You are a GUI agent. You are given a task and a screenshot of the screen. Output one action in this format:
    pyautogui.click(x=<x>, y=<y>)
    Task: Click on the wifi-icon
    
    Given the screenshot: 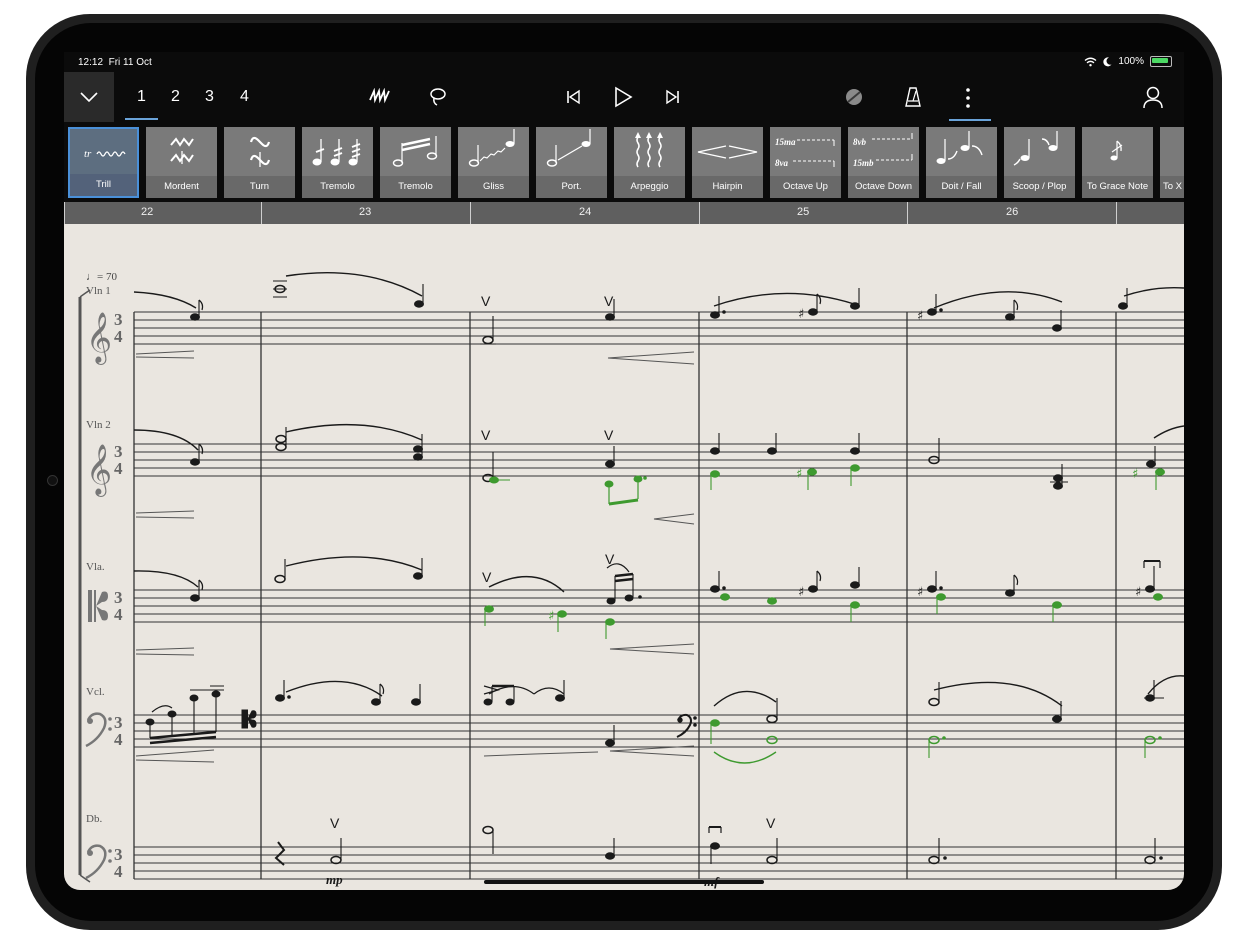 What is the action you would take?
    pyautogui.click(x=1090, y=61)
    